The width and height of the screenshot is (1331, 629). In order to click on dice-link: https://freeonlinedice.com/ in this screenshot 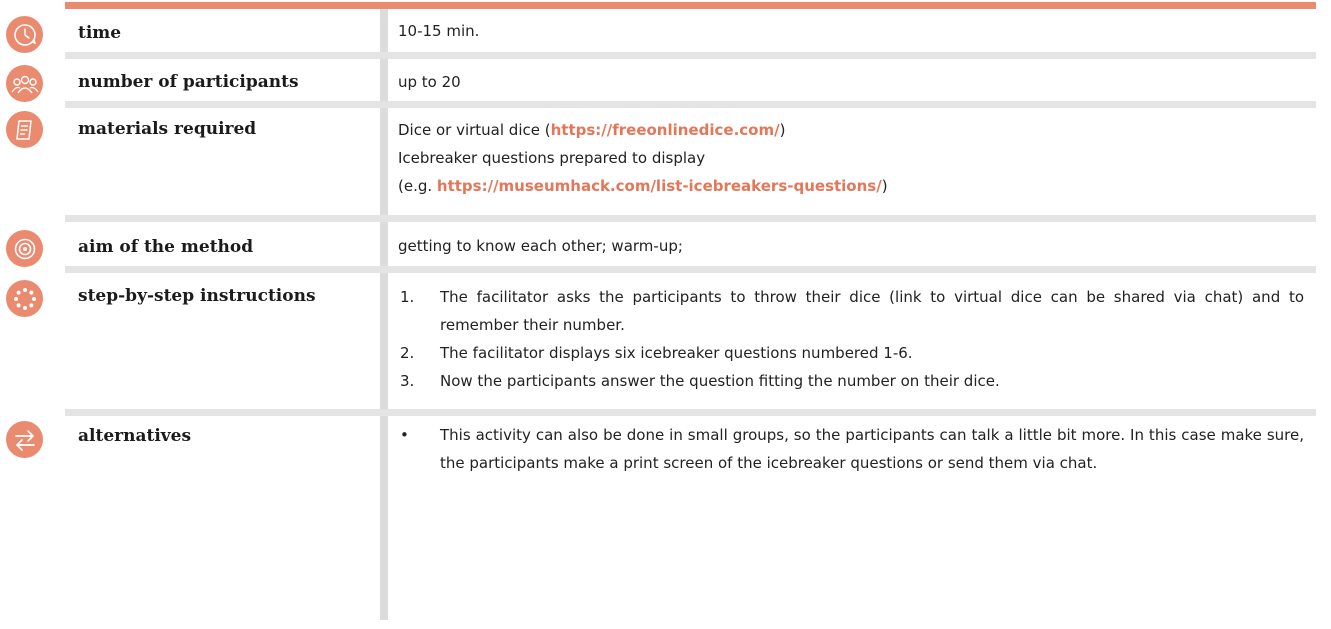, I will do `click(665, 130)`.